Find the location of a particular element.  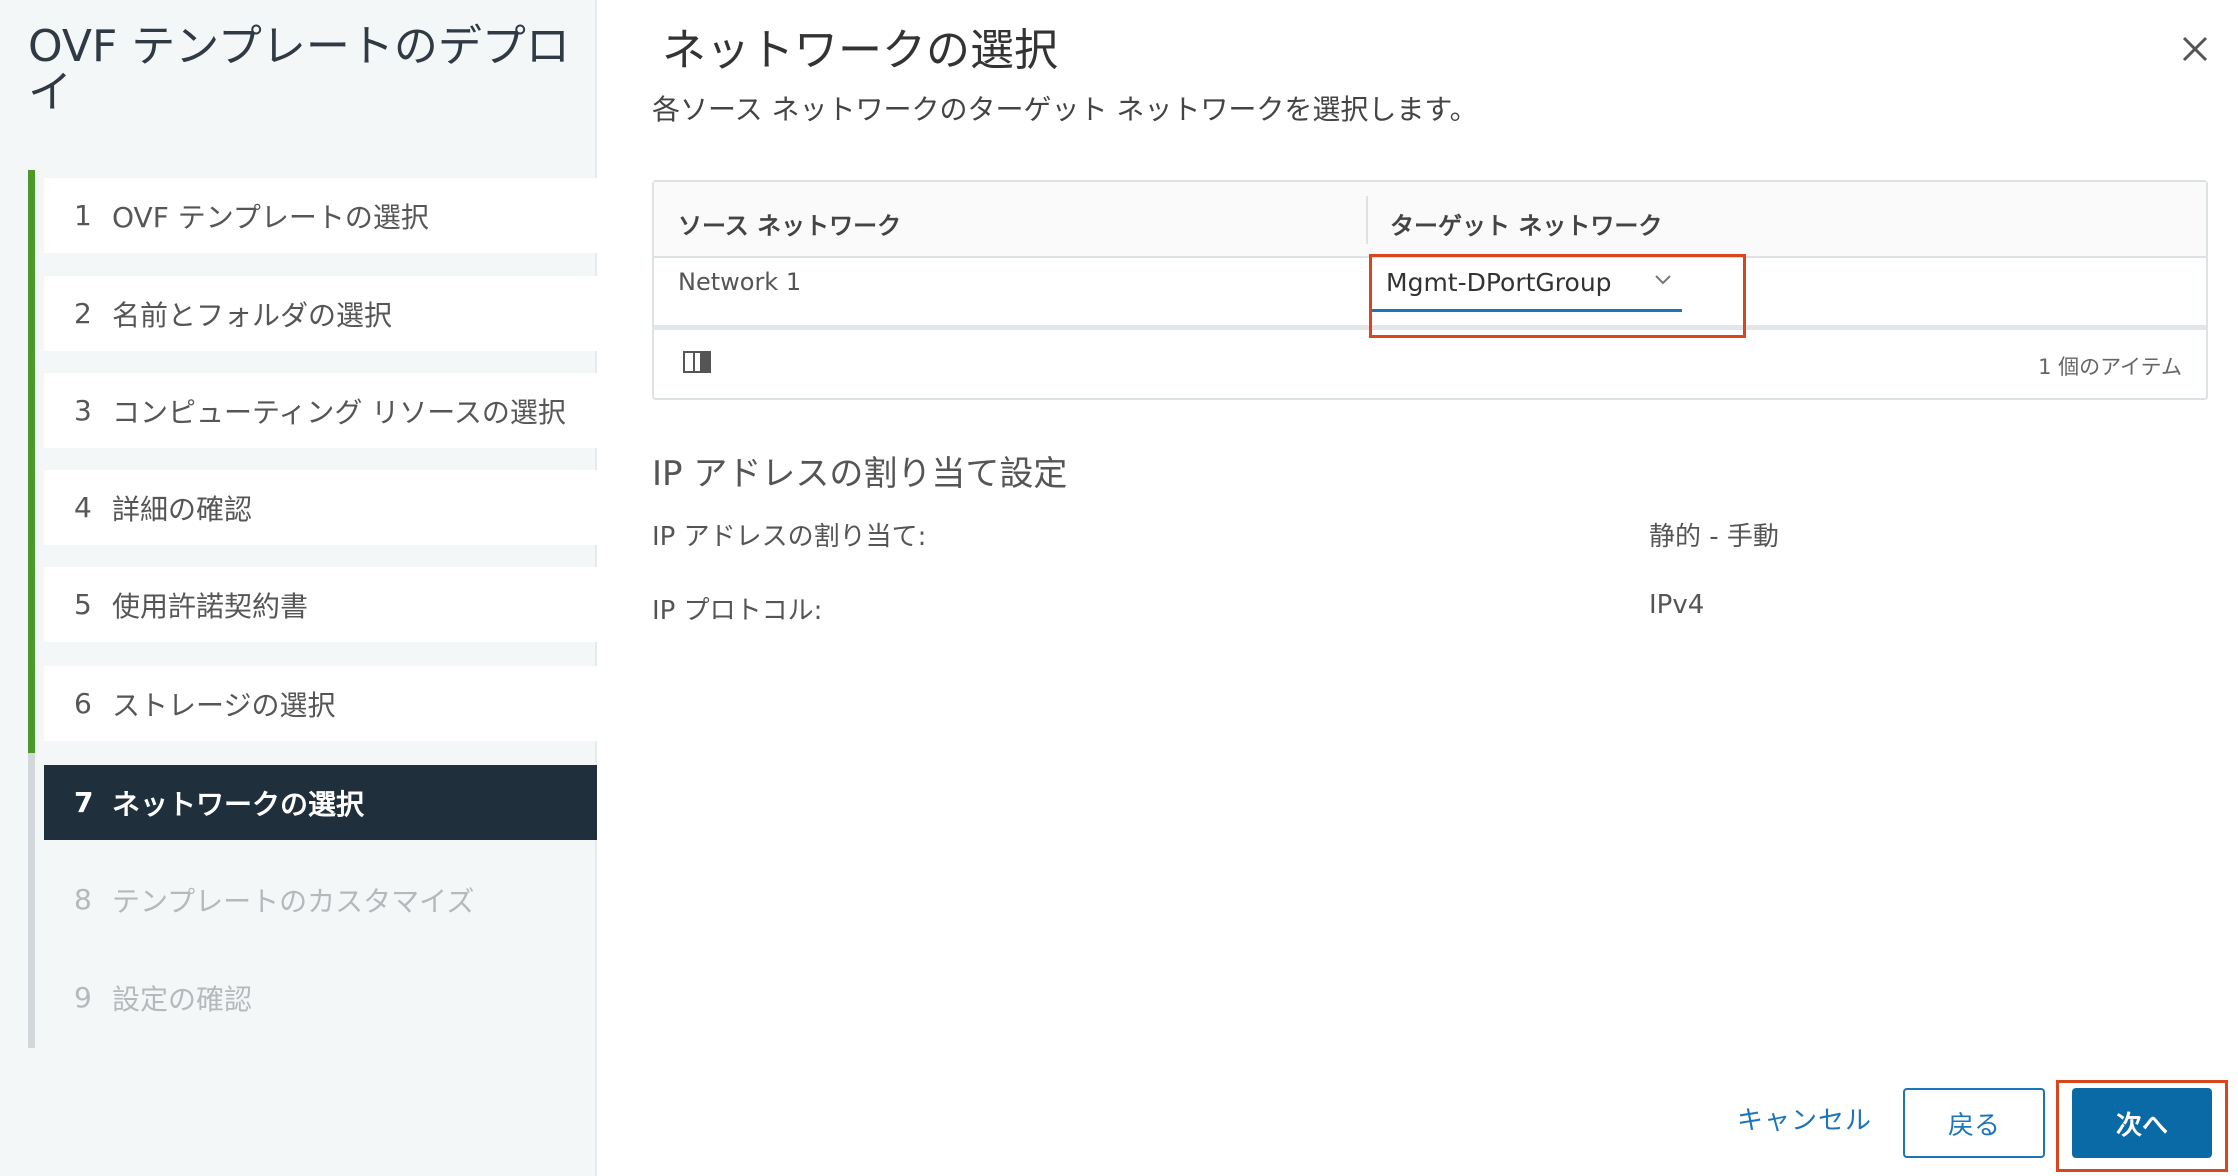

next-button: 次へ is located at coordinates (2142, 1123).